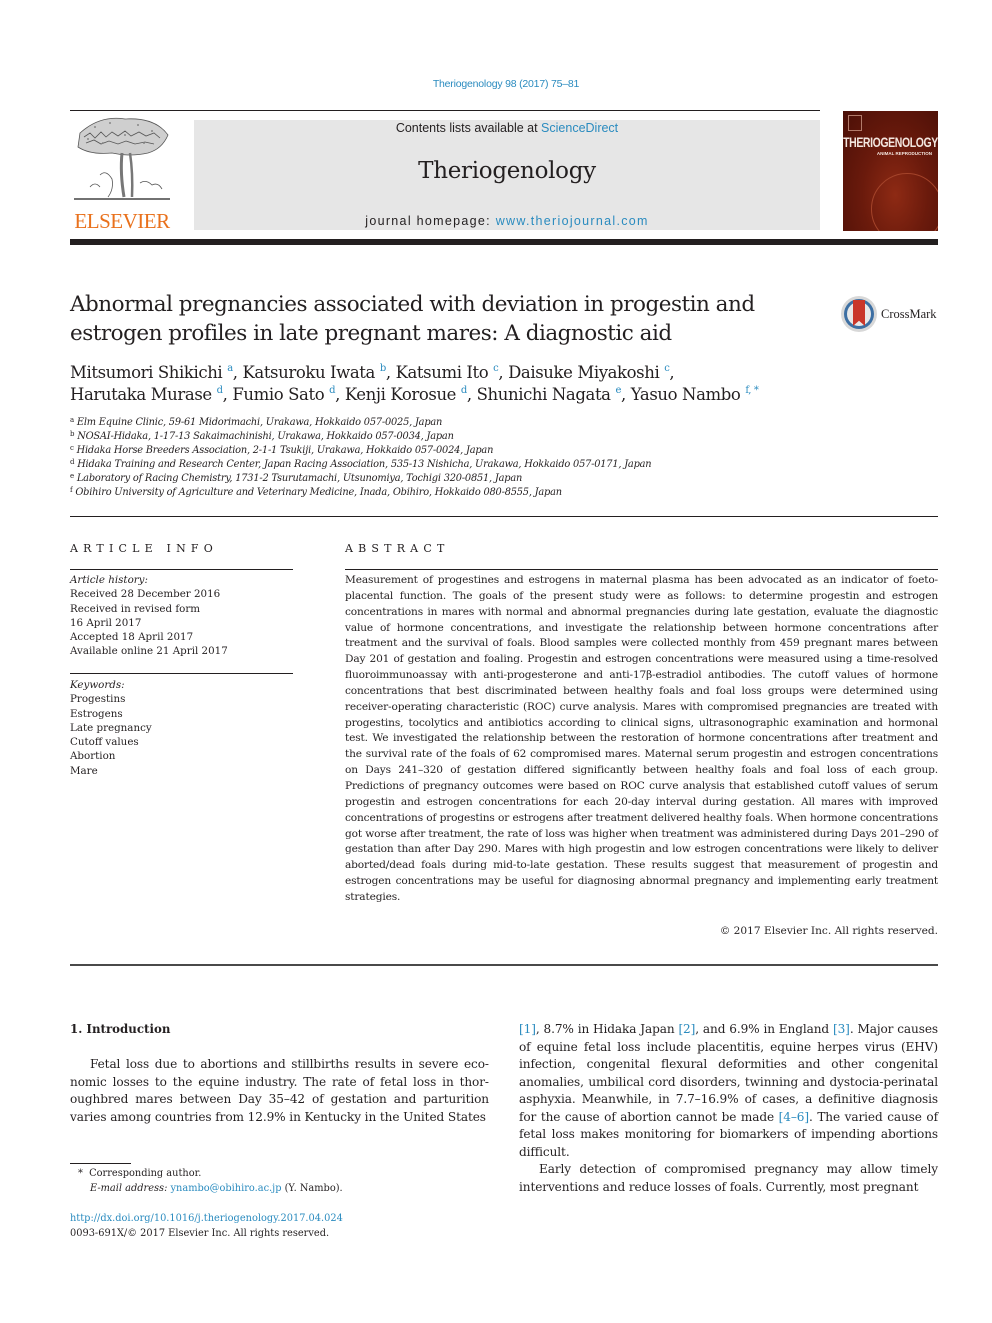 This screenshot has height=1323, width=992. Describe the element at coordinates (144, 548) in the screenshot. I see `article-info-heading: ARTICLE INFO` at that location.